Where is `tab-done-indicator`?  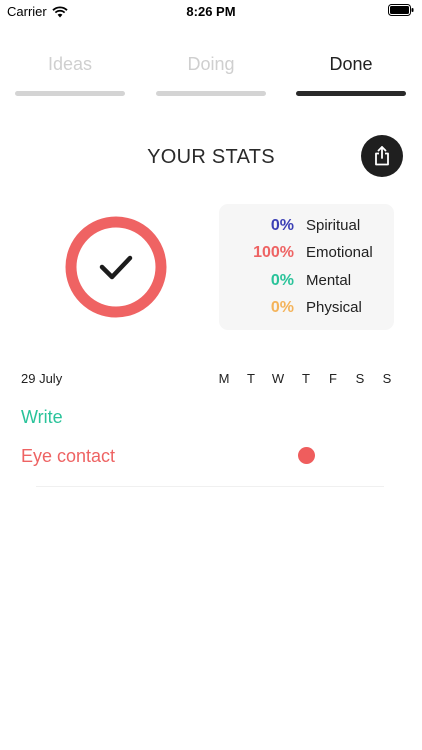 tab-done-indicator is located at coordinates (351, 93).